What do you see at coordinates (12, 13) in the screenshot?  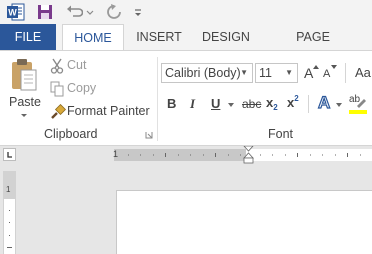 I see `svg-text: W` at bounding box center [12, 13].